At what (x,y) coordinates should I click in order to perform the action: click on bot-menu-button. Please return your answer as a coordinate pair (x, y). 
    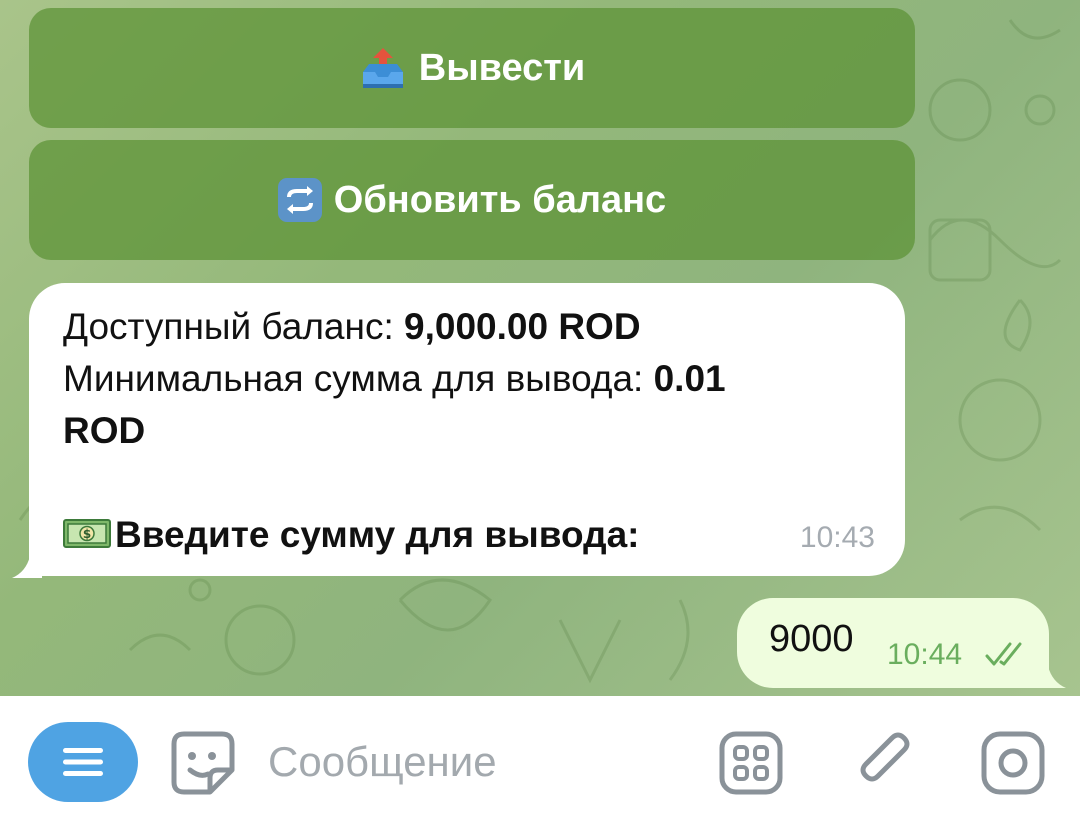
    Looking at the image, I should click on (83, 762).